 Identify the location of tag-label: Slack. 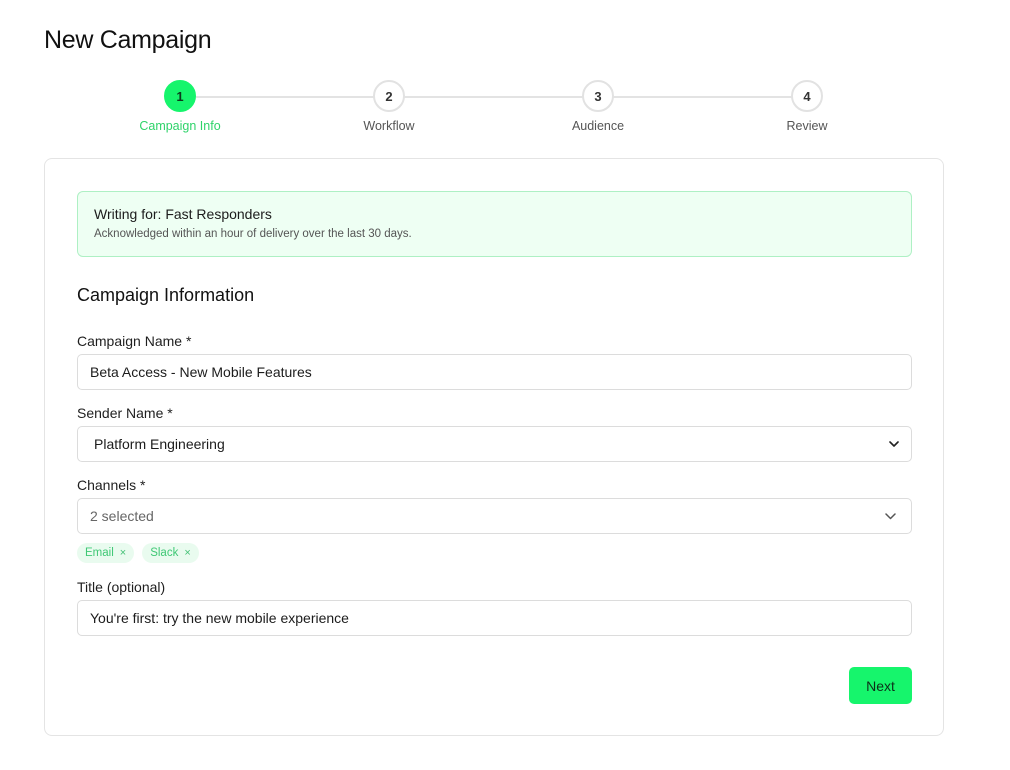
(164, 553).